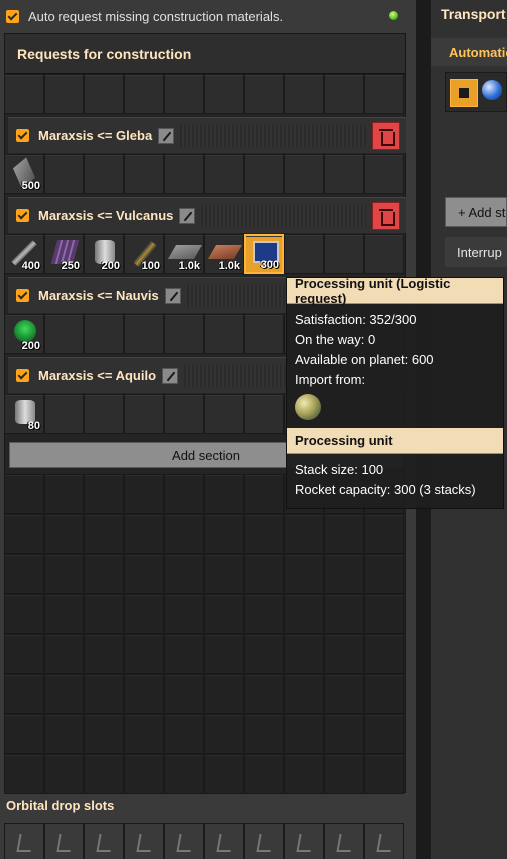  I want to click on delete-section-button, so click(386, 215).